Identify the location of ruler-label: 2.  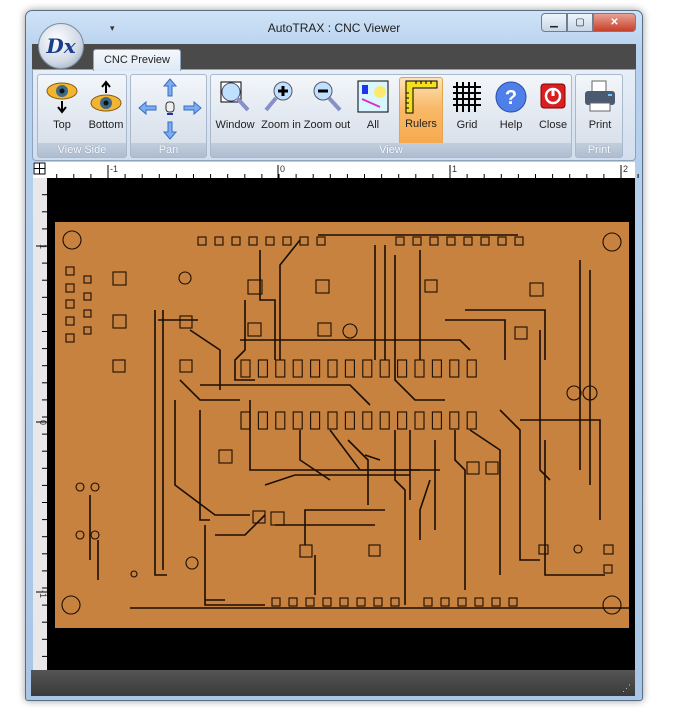
(625, 169).